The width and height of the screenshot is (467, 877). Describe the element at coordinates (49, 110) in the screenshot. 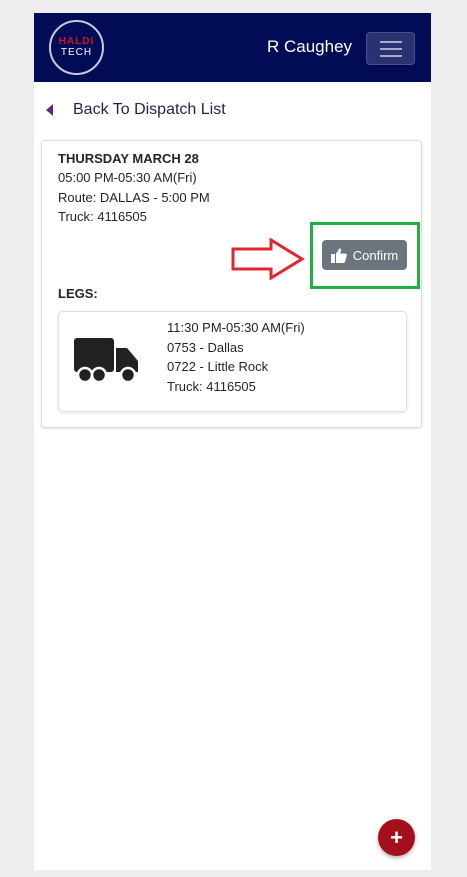

I see `caret-left-icon` at that location.